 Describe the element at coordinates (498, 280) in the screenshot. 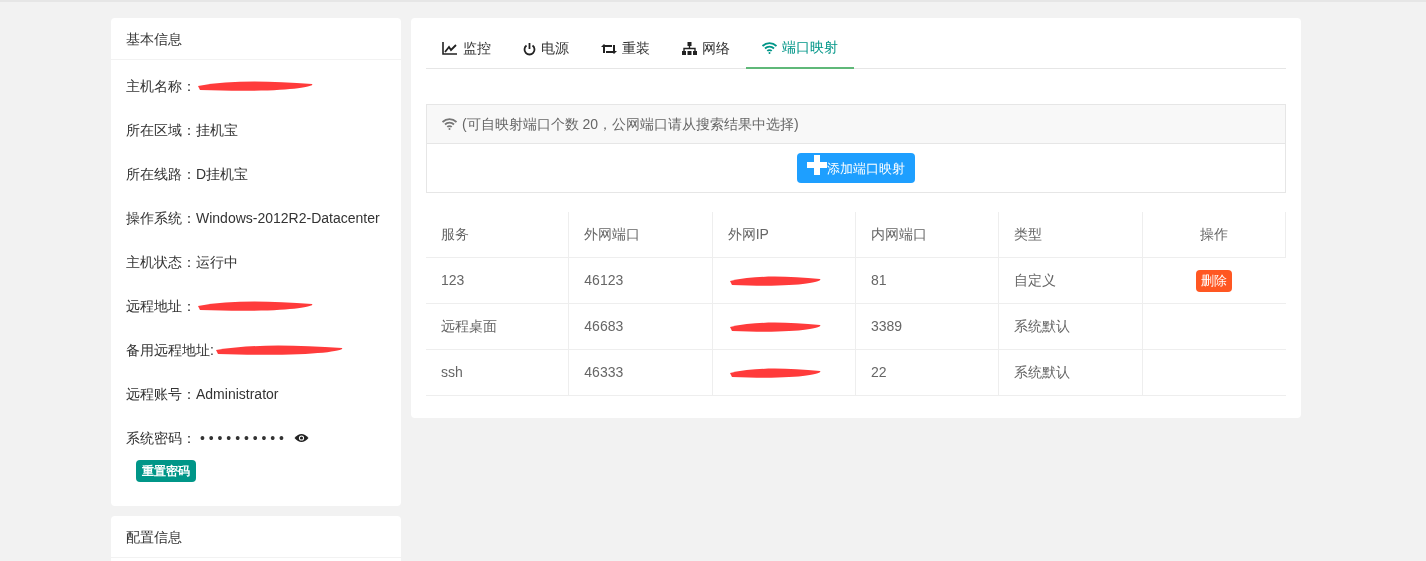

I see `table-cell: 123` at that location.